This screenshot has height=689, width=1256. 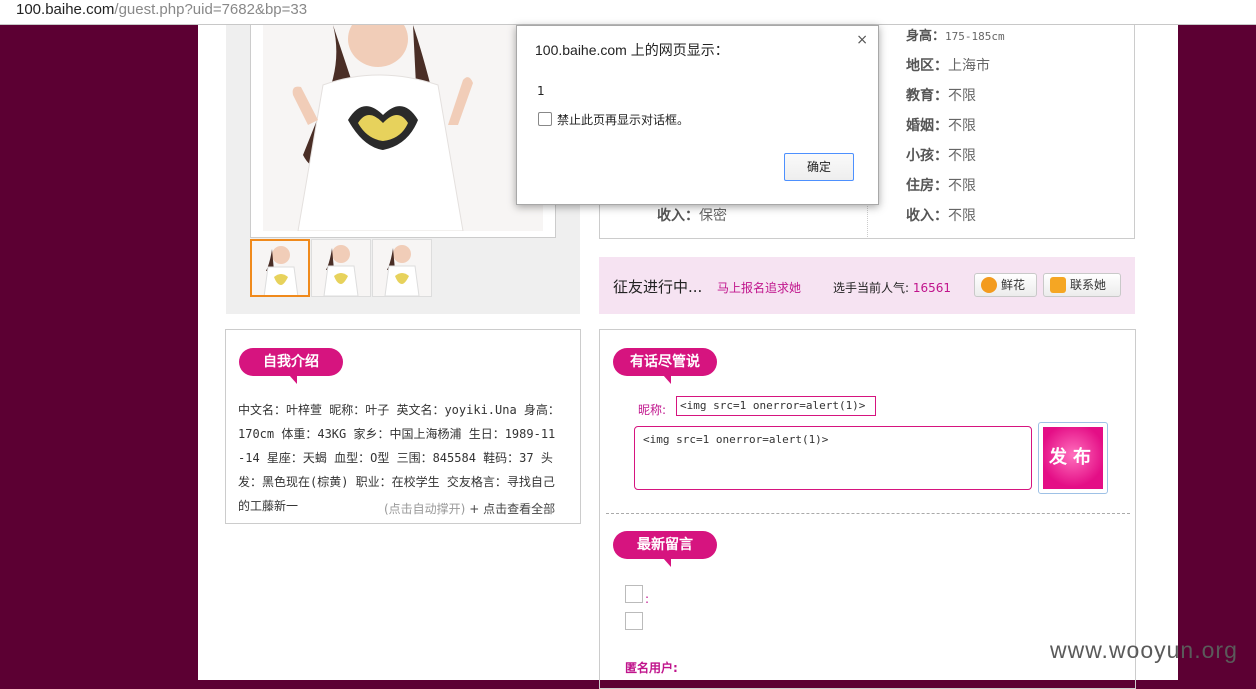 What do you see at coordinates (941, 95) in the screenshot?
I see `info-row-education: 教育：不限` at bounding box center [941, 95].